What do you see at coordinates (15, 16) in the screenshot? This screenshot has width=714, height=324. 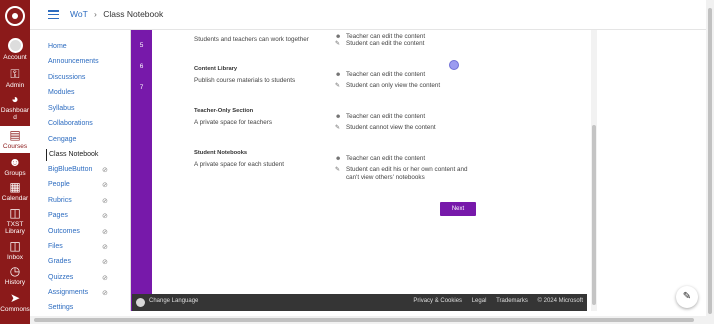 I see `institution-logo` at bounding box center [15, 16].